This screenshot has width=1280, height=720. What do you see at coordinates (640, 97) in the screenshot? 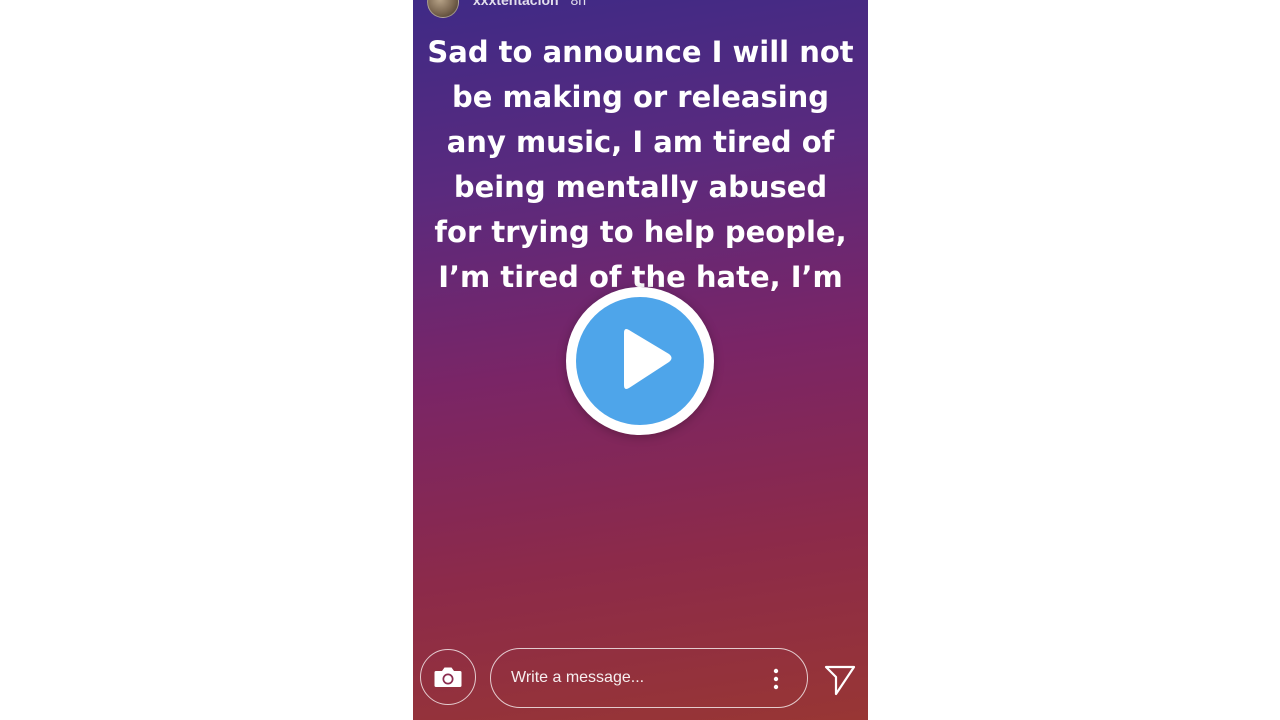
I see `story-text-line: be making or releasing` at bounding box center [640, 97].